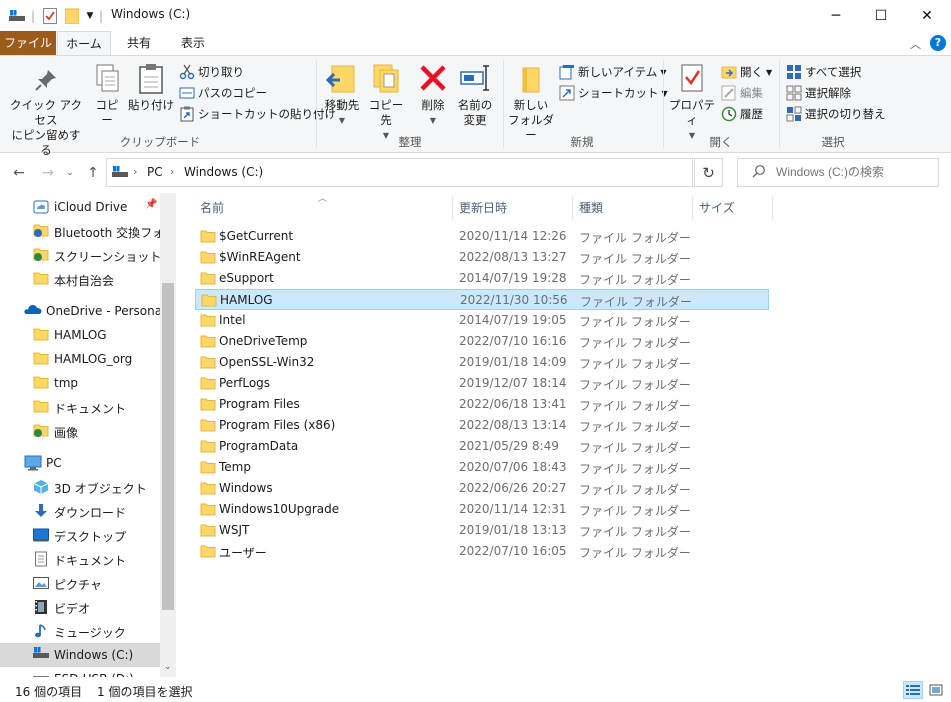 This screenshot has width=951, height=702. What do you see at coordinates (151, 87) in the screenshot?
I see `paste-button: 貼り付け` at bounding box center [151, 87].